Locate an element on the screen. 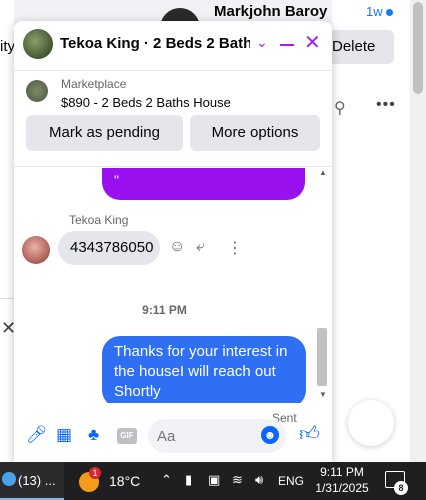 Image resolution: width=426 pixels, height=500 pixels. sender-avatar is located at coordinates (36, 250).